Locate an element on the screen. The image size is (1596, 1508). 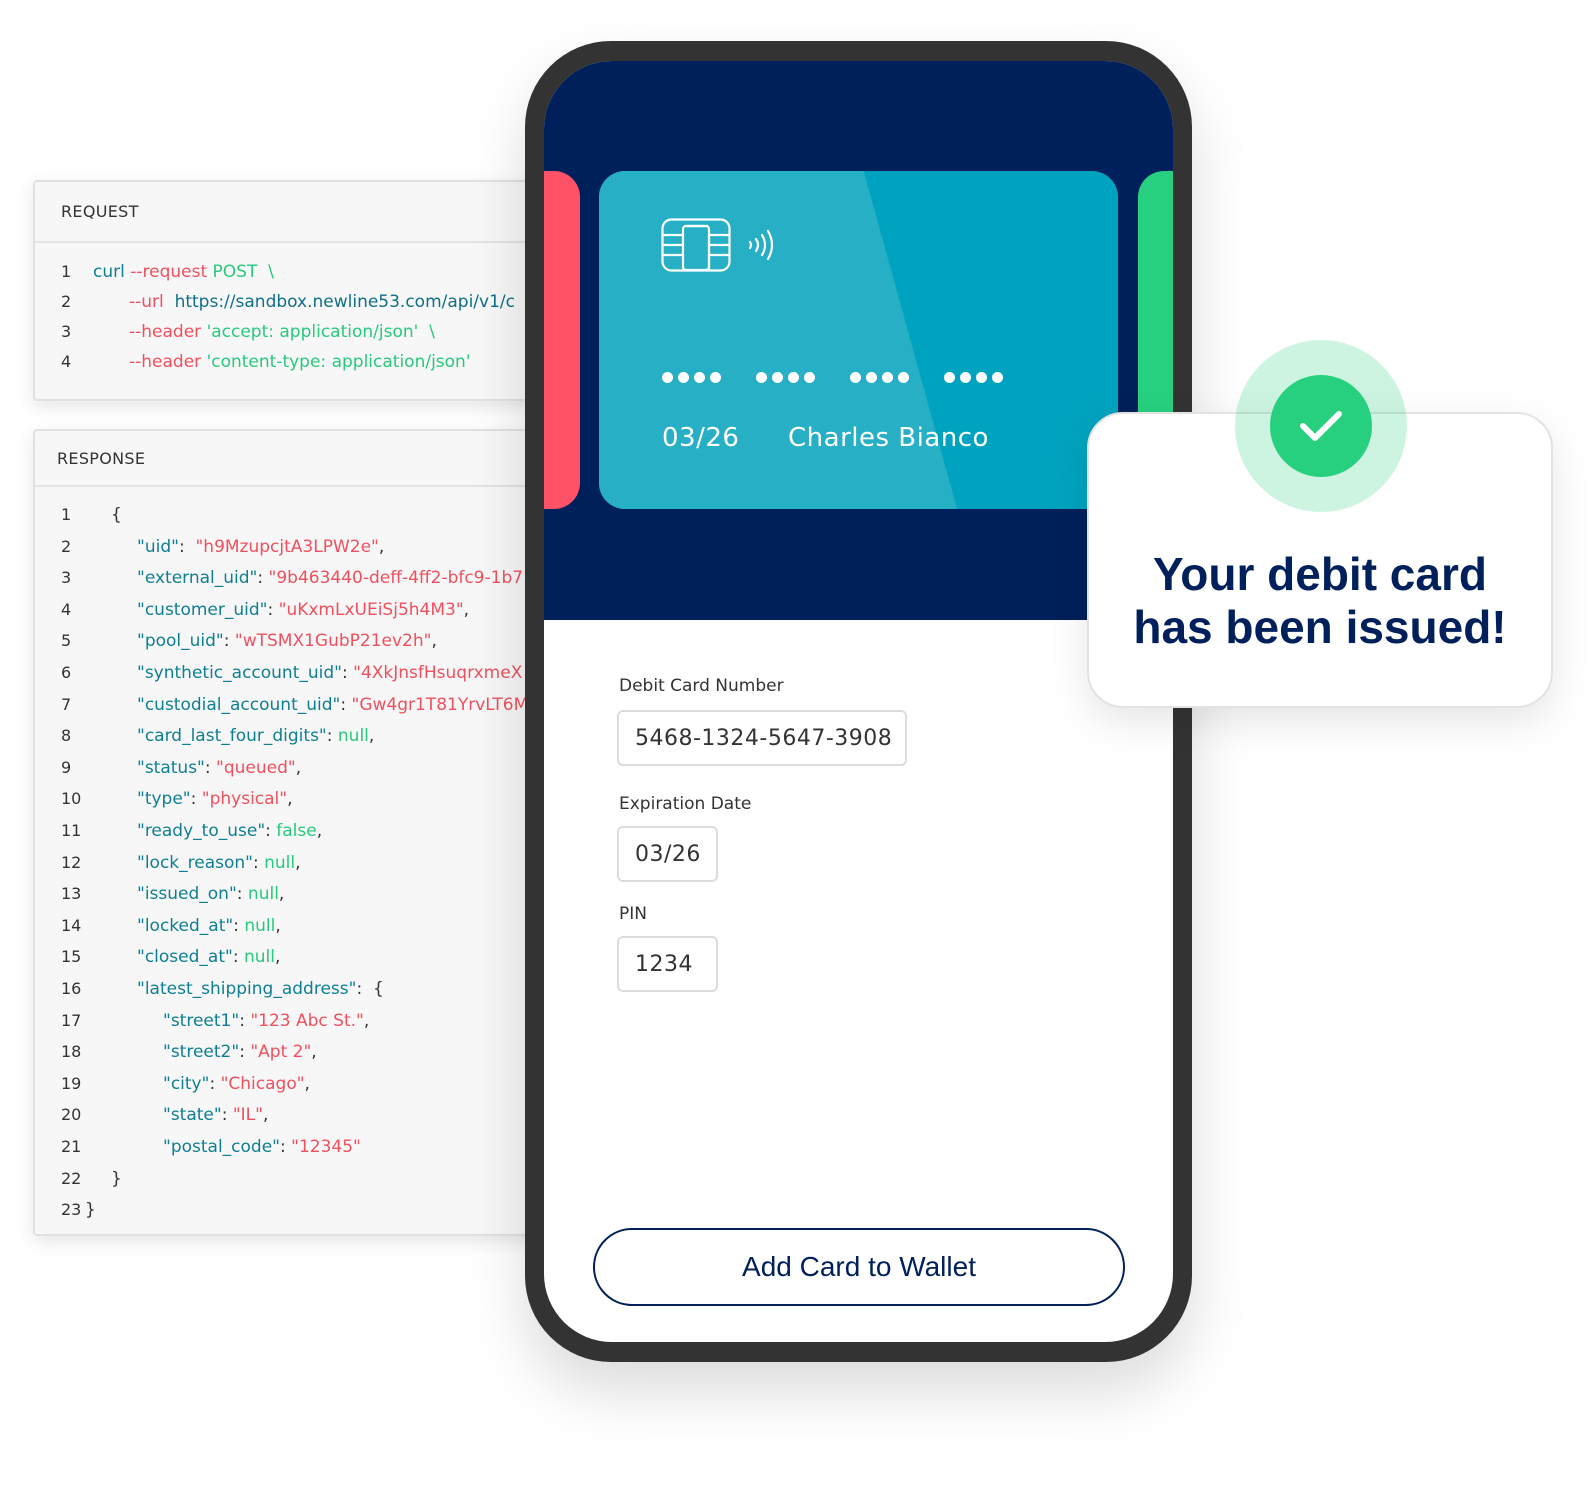
code-token: "customer_uid" is located at coordinates (202, 609).